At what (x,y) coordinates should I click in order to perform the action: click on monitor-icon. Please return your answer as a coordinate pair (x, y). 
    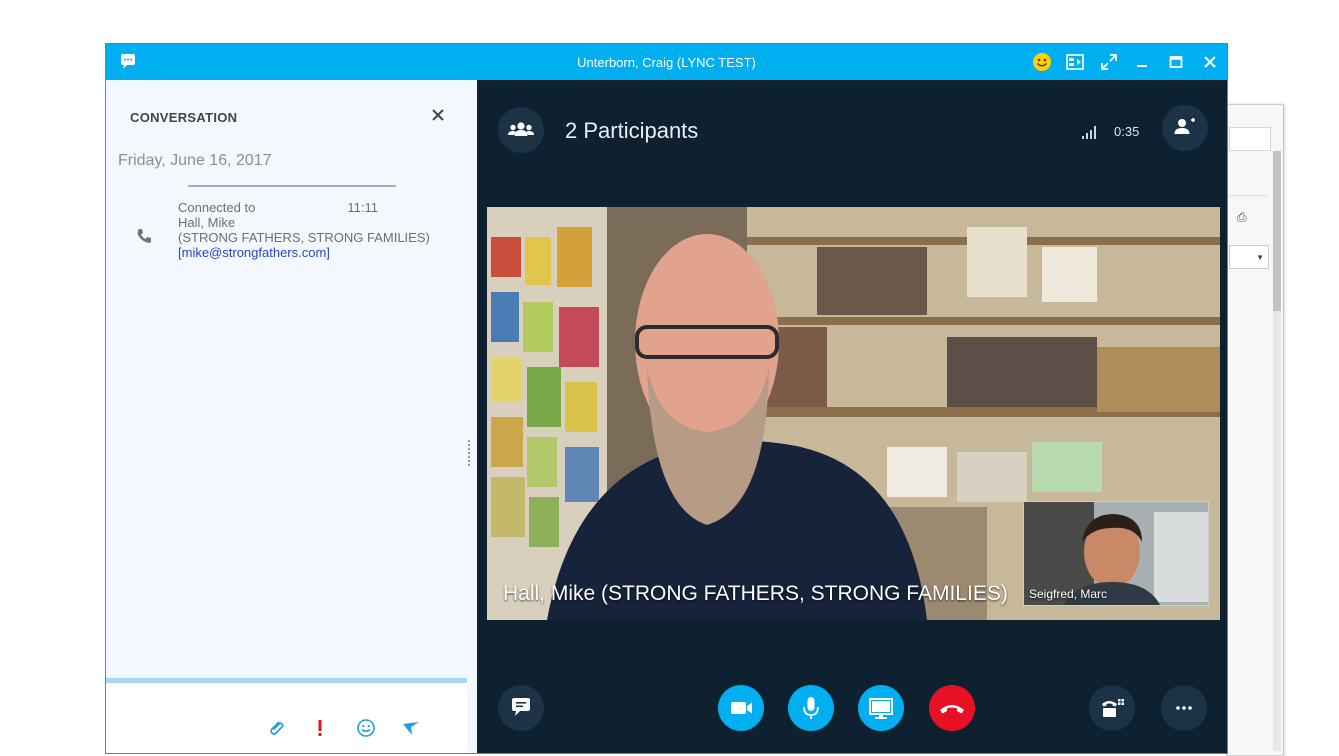
    Looking at the image, I should click on (881, 708).